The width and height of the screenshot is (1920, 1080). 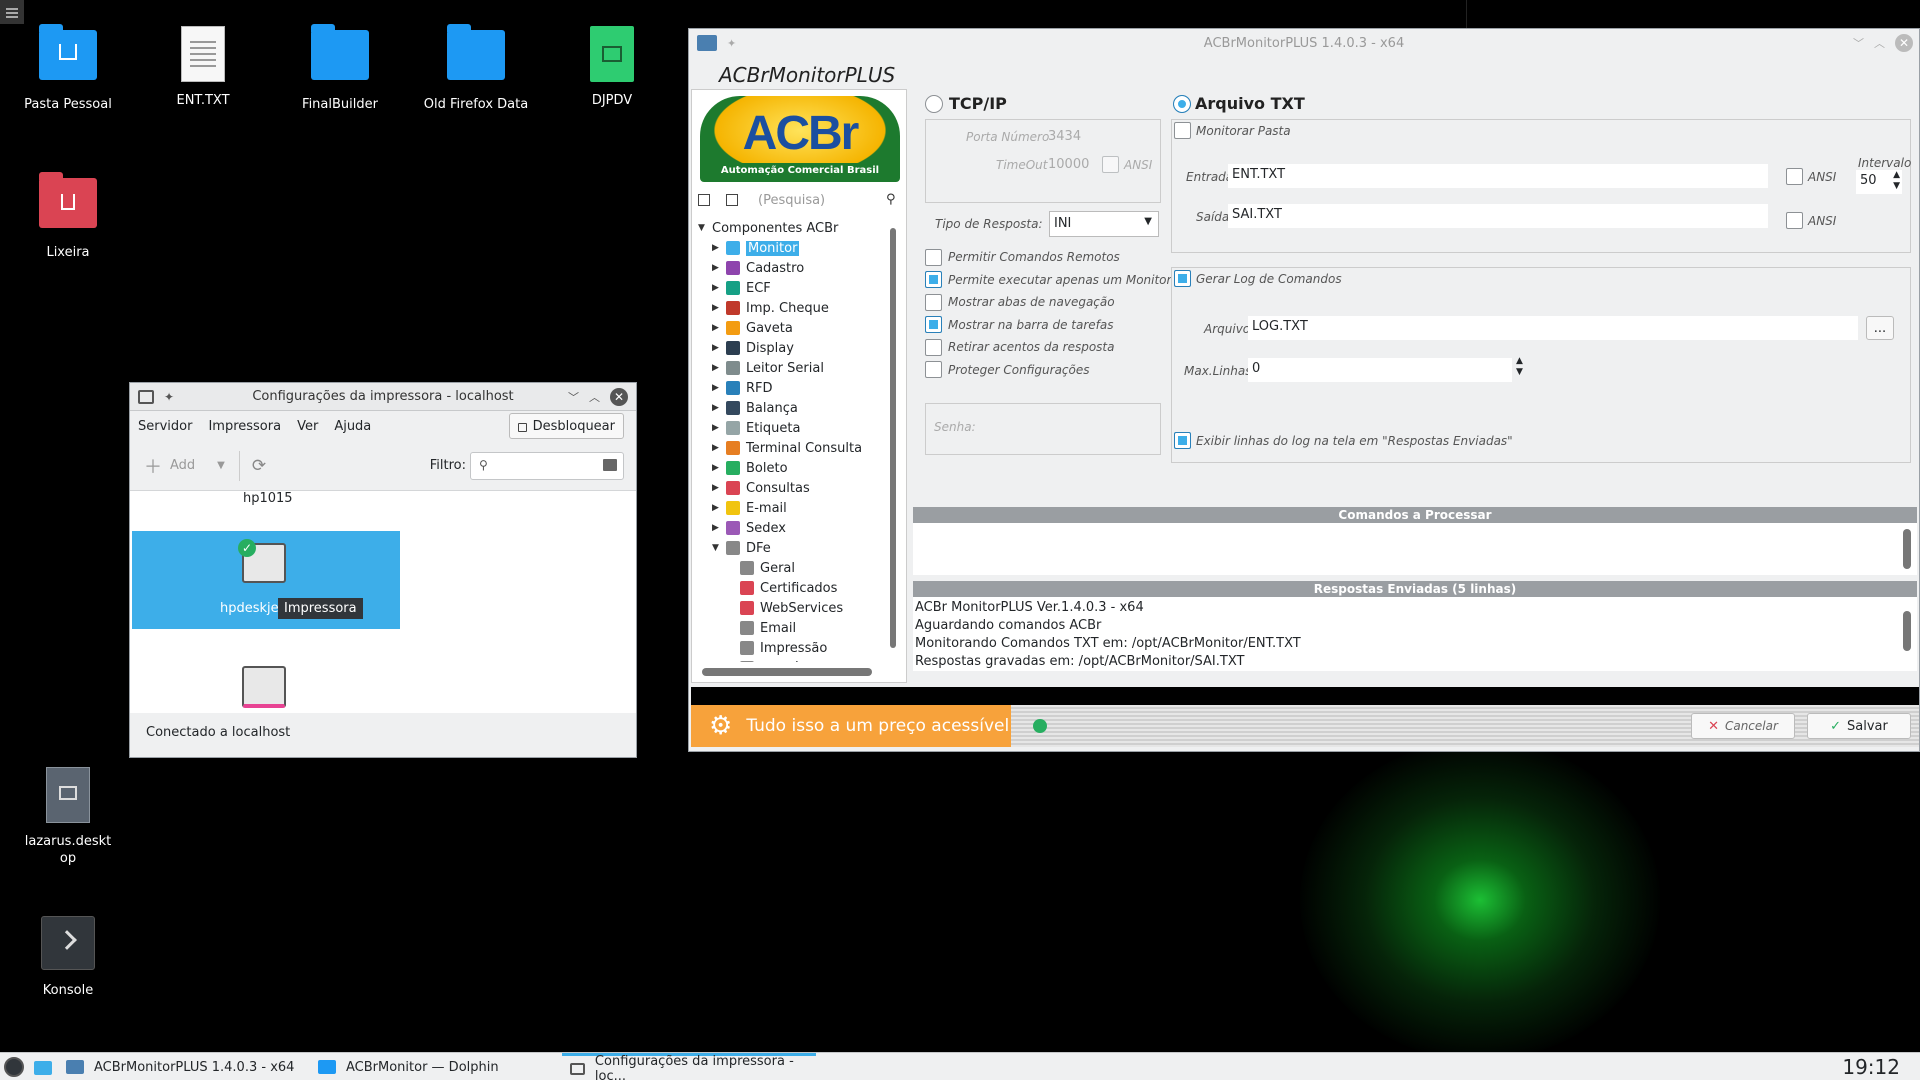 What do you see at coordinates (1498, 216) in the screenshot?
I see `output-file-field: SAI.TXT` at bounding box center [1498, 216].